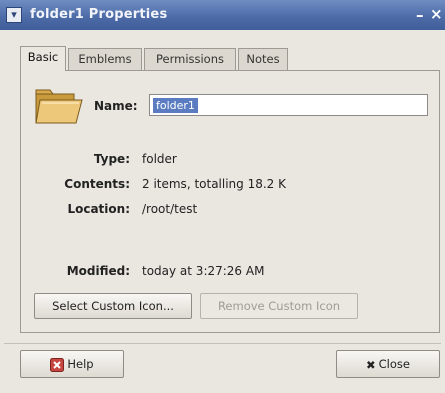 This screenshot has width=445, height=393. I want to click on close-button: ✖ Close, so click(388, 364).